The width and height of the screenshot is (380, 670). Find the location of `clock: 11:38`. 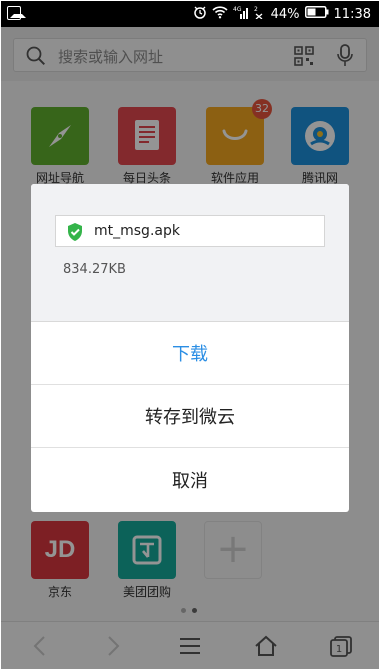

clock: 11:38 is located at coordinates (352, 14).